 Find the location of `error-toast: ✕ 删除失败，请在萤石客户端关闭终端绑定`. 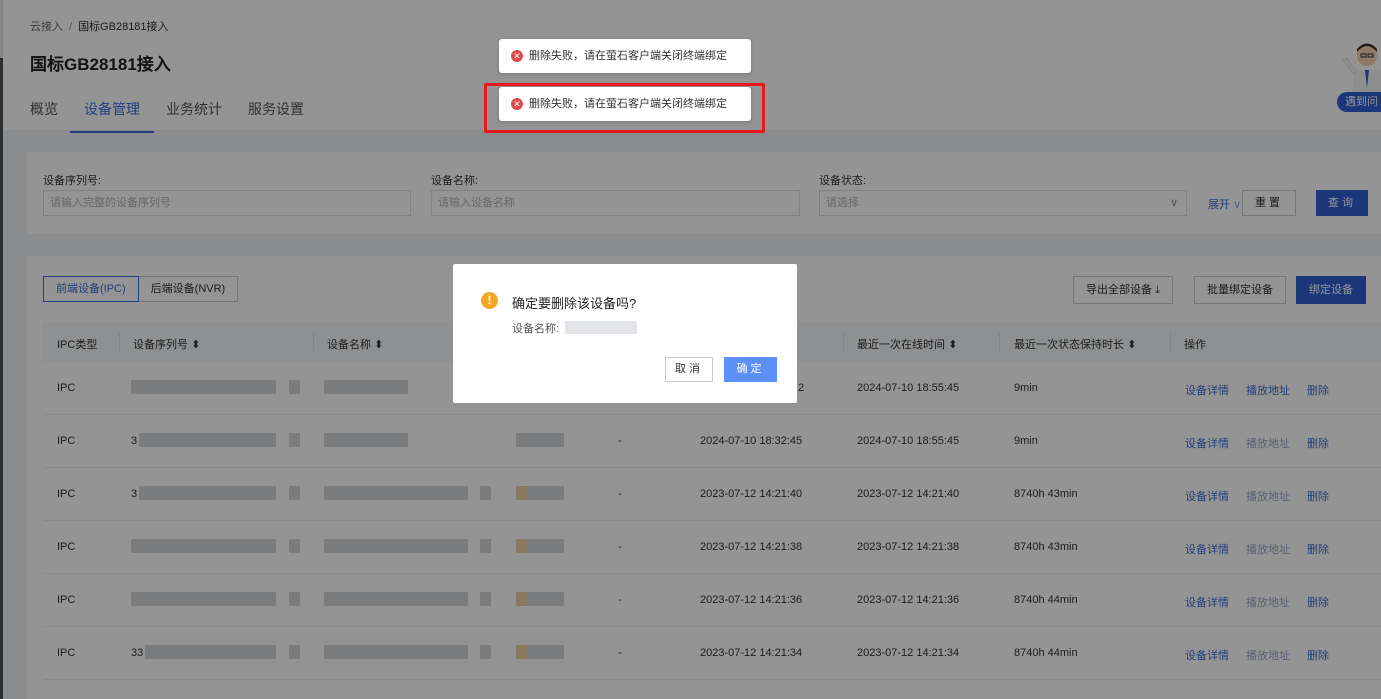

error-toast: ✕ 删除失败，请在萤石客户端关闭终端绑定 is located at coordinates (625, 56).